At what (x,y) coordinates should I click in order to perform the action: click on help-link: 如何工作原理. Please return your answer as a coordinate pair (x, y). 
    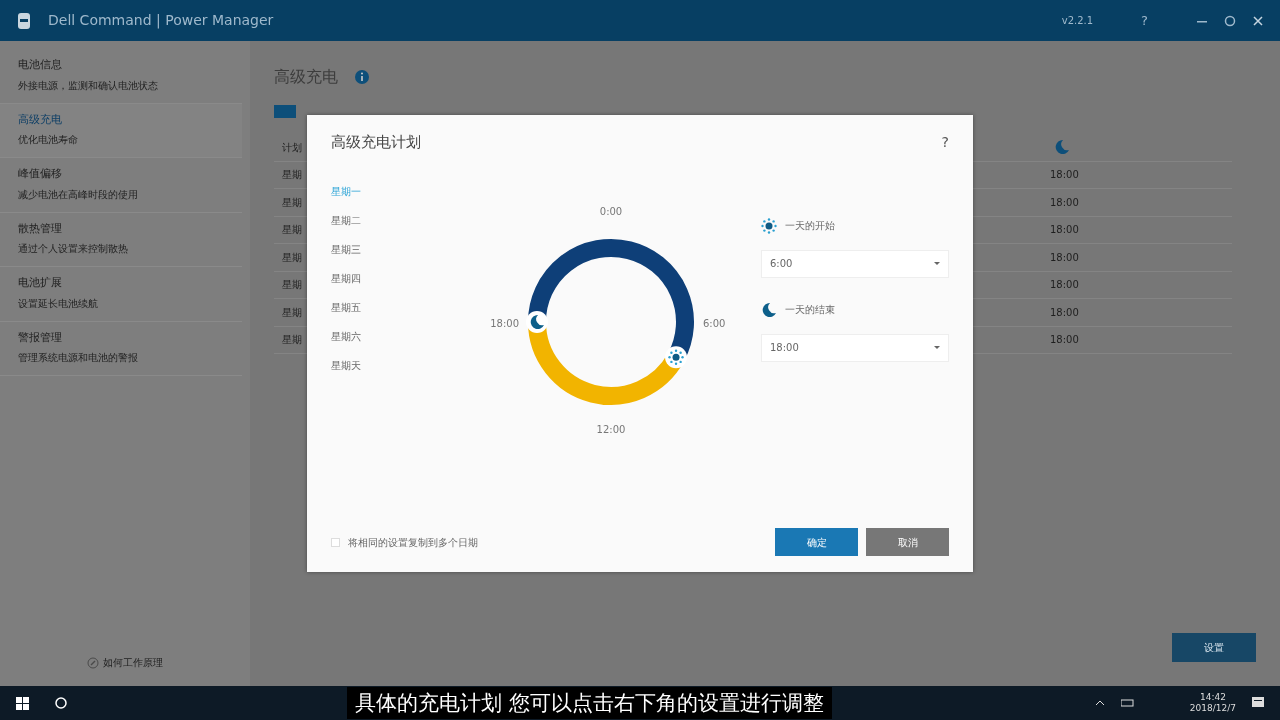
    Looking at the image, I should click on (133, 662).